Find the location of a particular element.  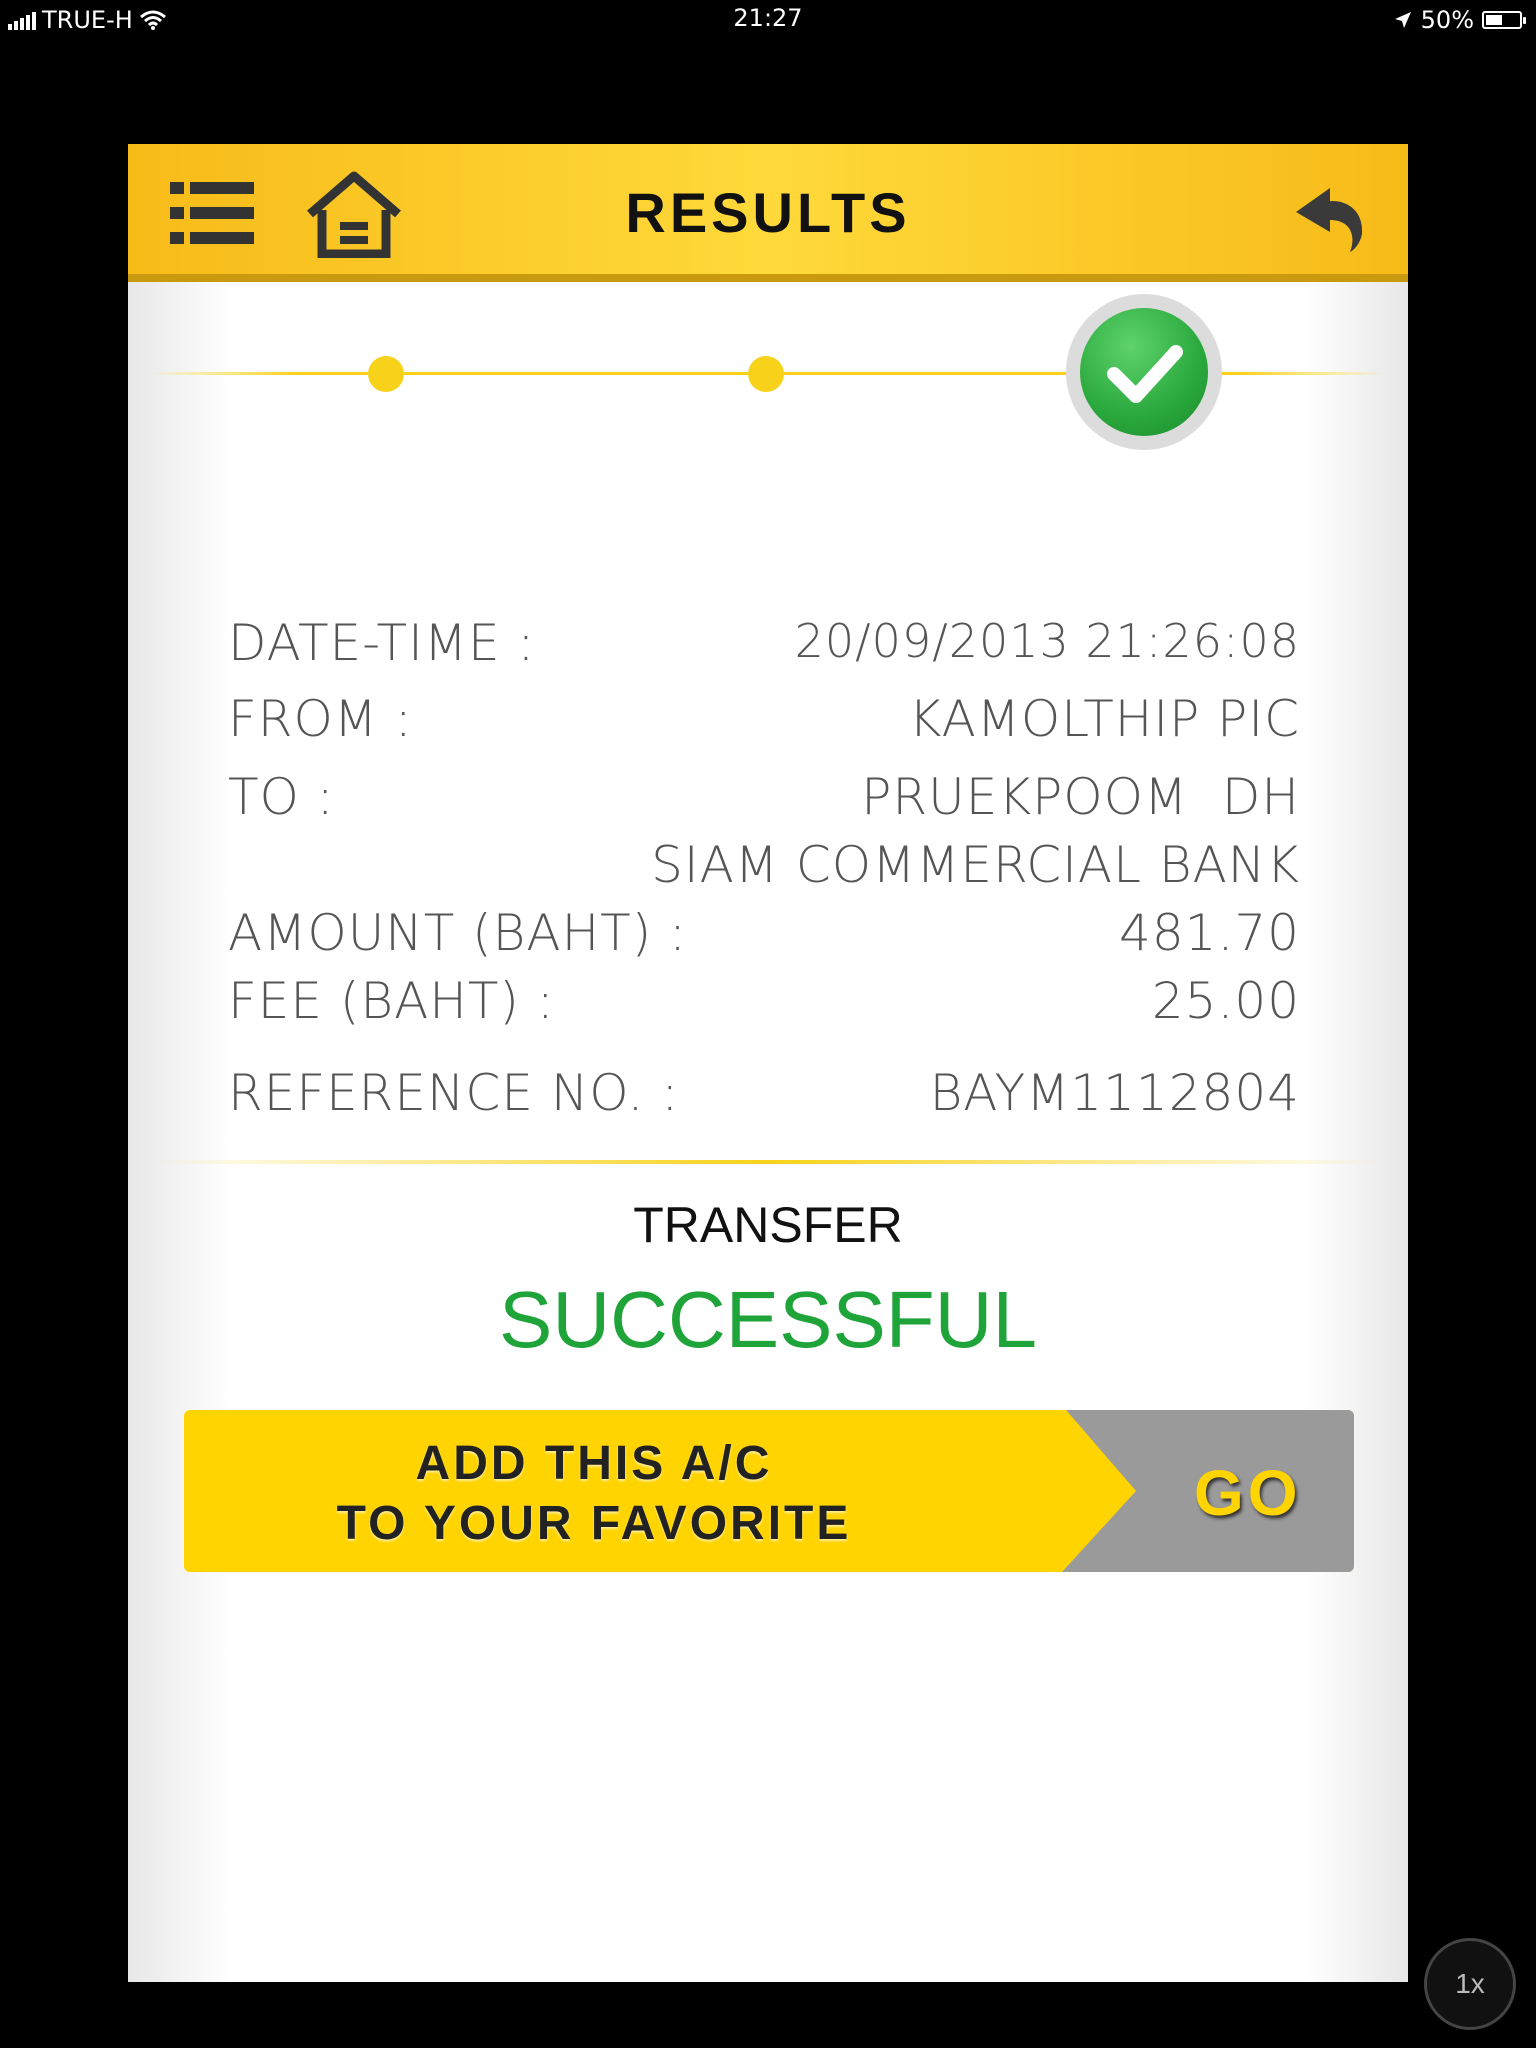

checkmark-badge is located at coordinates (1144, 372).